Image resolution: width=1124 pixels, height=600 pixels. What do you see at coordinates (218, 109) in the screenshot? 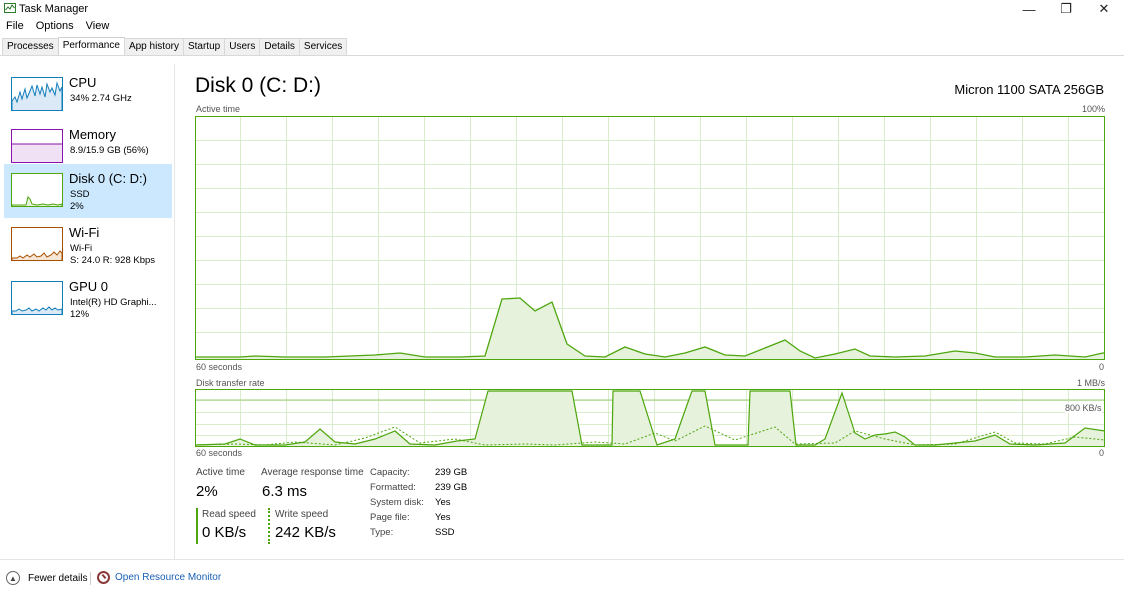
I see `active-time-chart-label: Active time` at bounding box center [218, 109].